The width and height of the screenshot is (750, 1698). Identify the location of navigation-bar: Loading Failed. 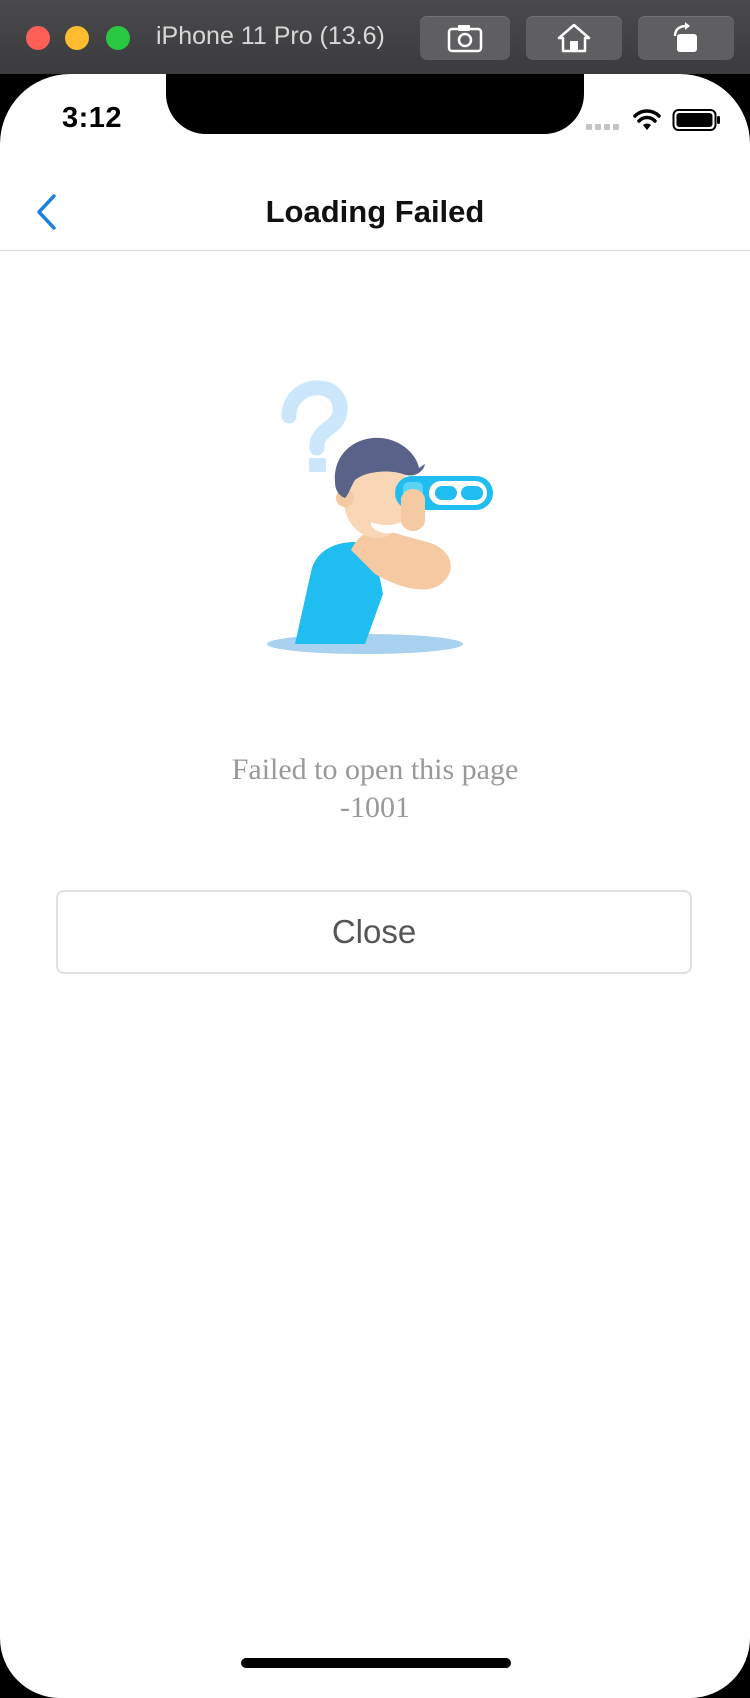
(375, 212).